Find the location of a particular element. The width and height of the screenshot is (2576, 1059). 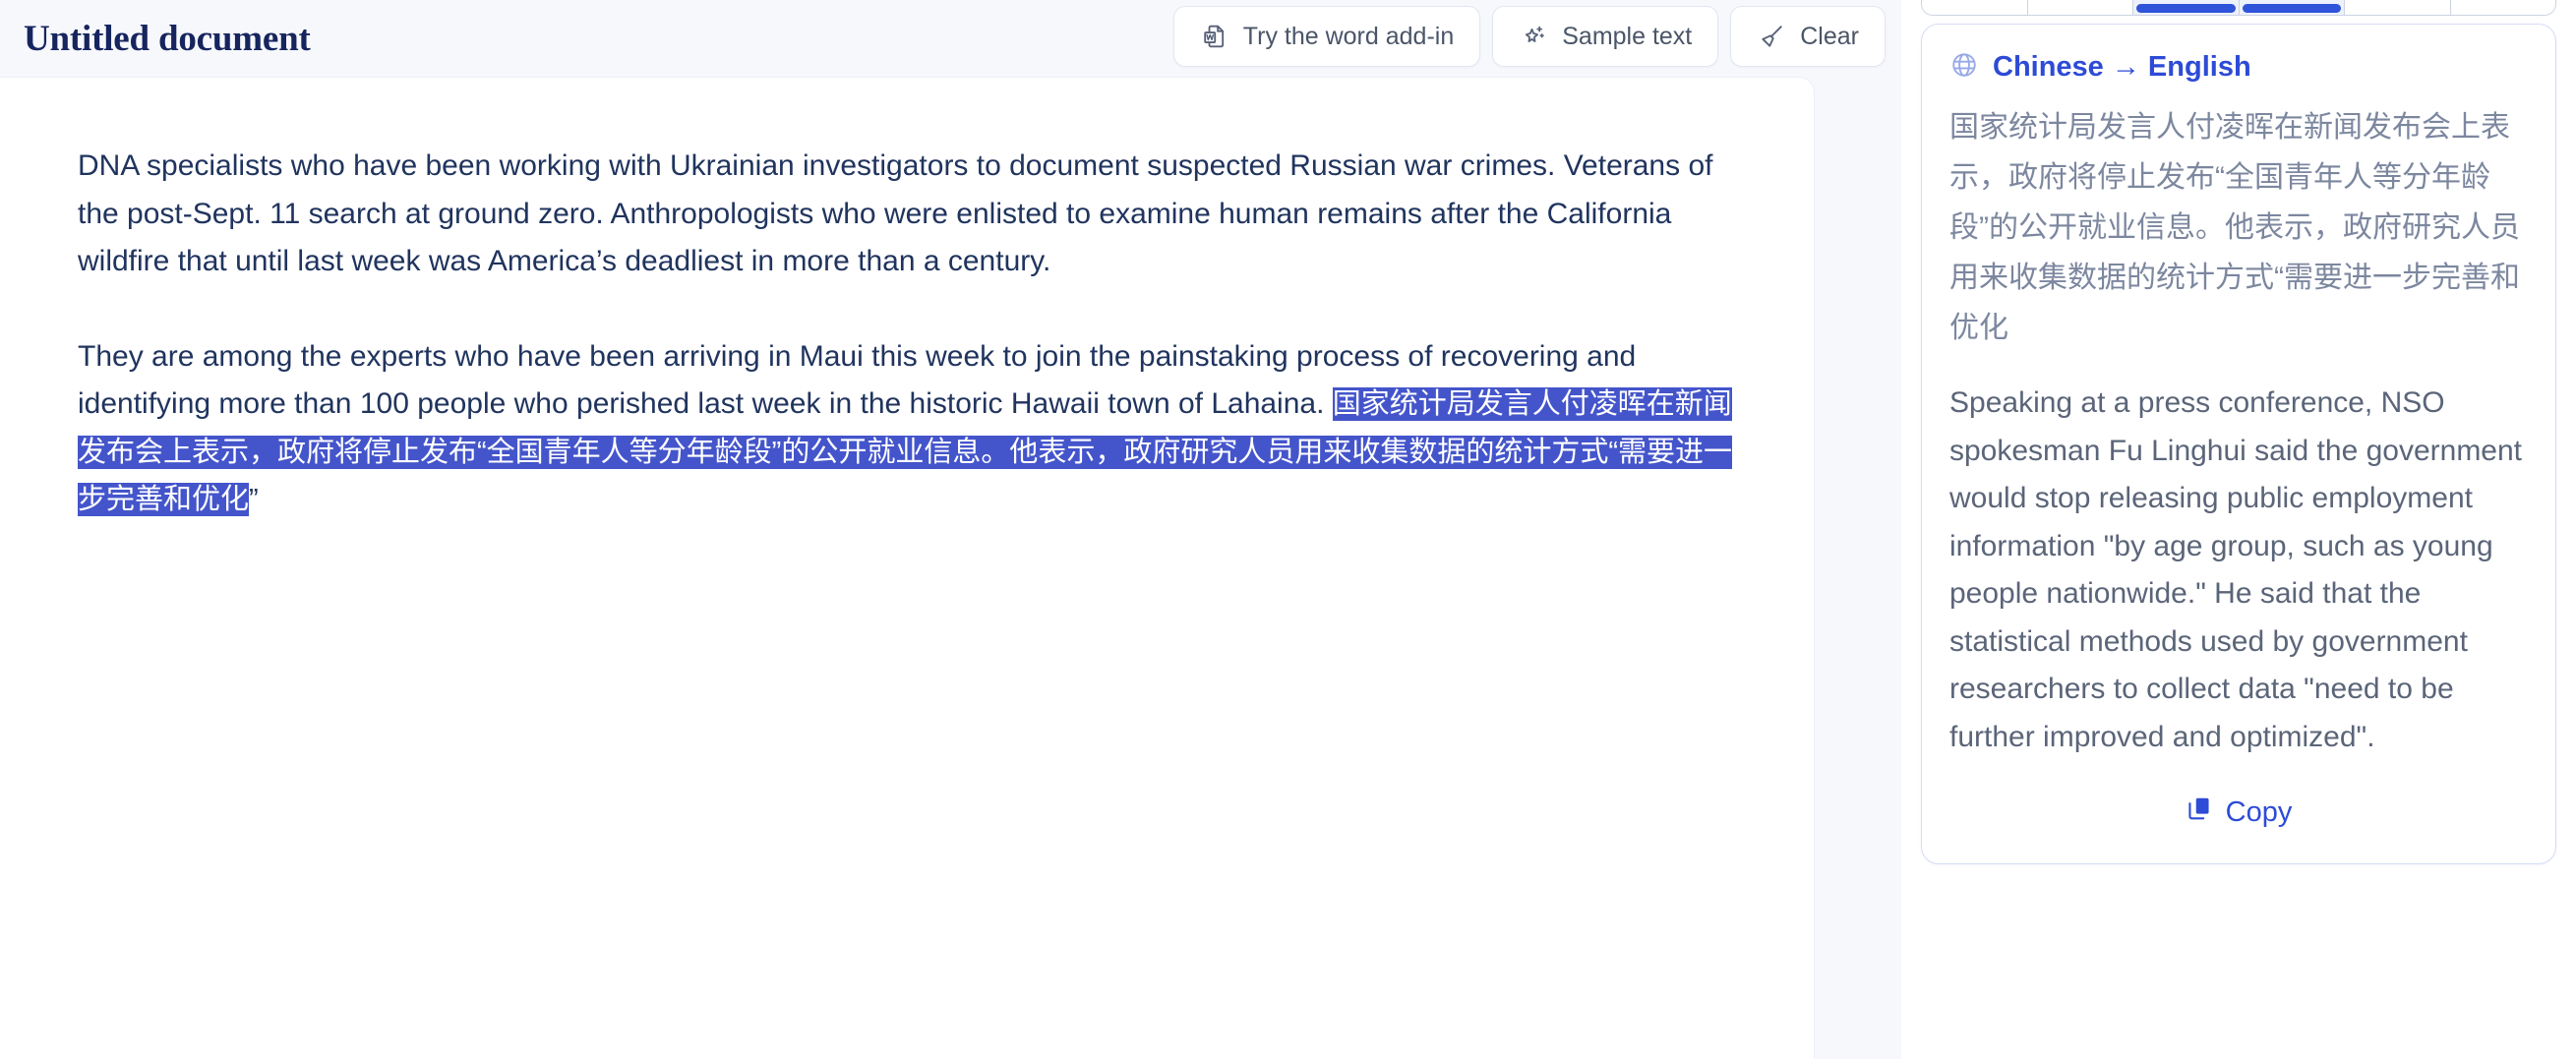

copy-label: Copy is located at coordinates (2259, 812).